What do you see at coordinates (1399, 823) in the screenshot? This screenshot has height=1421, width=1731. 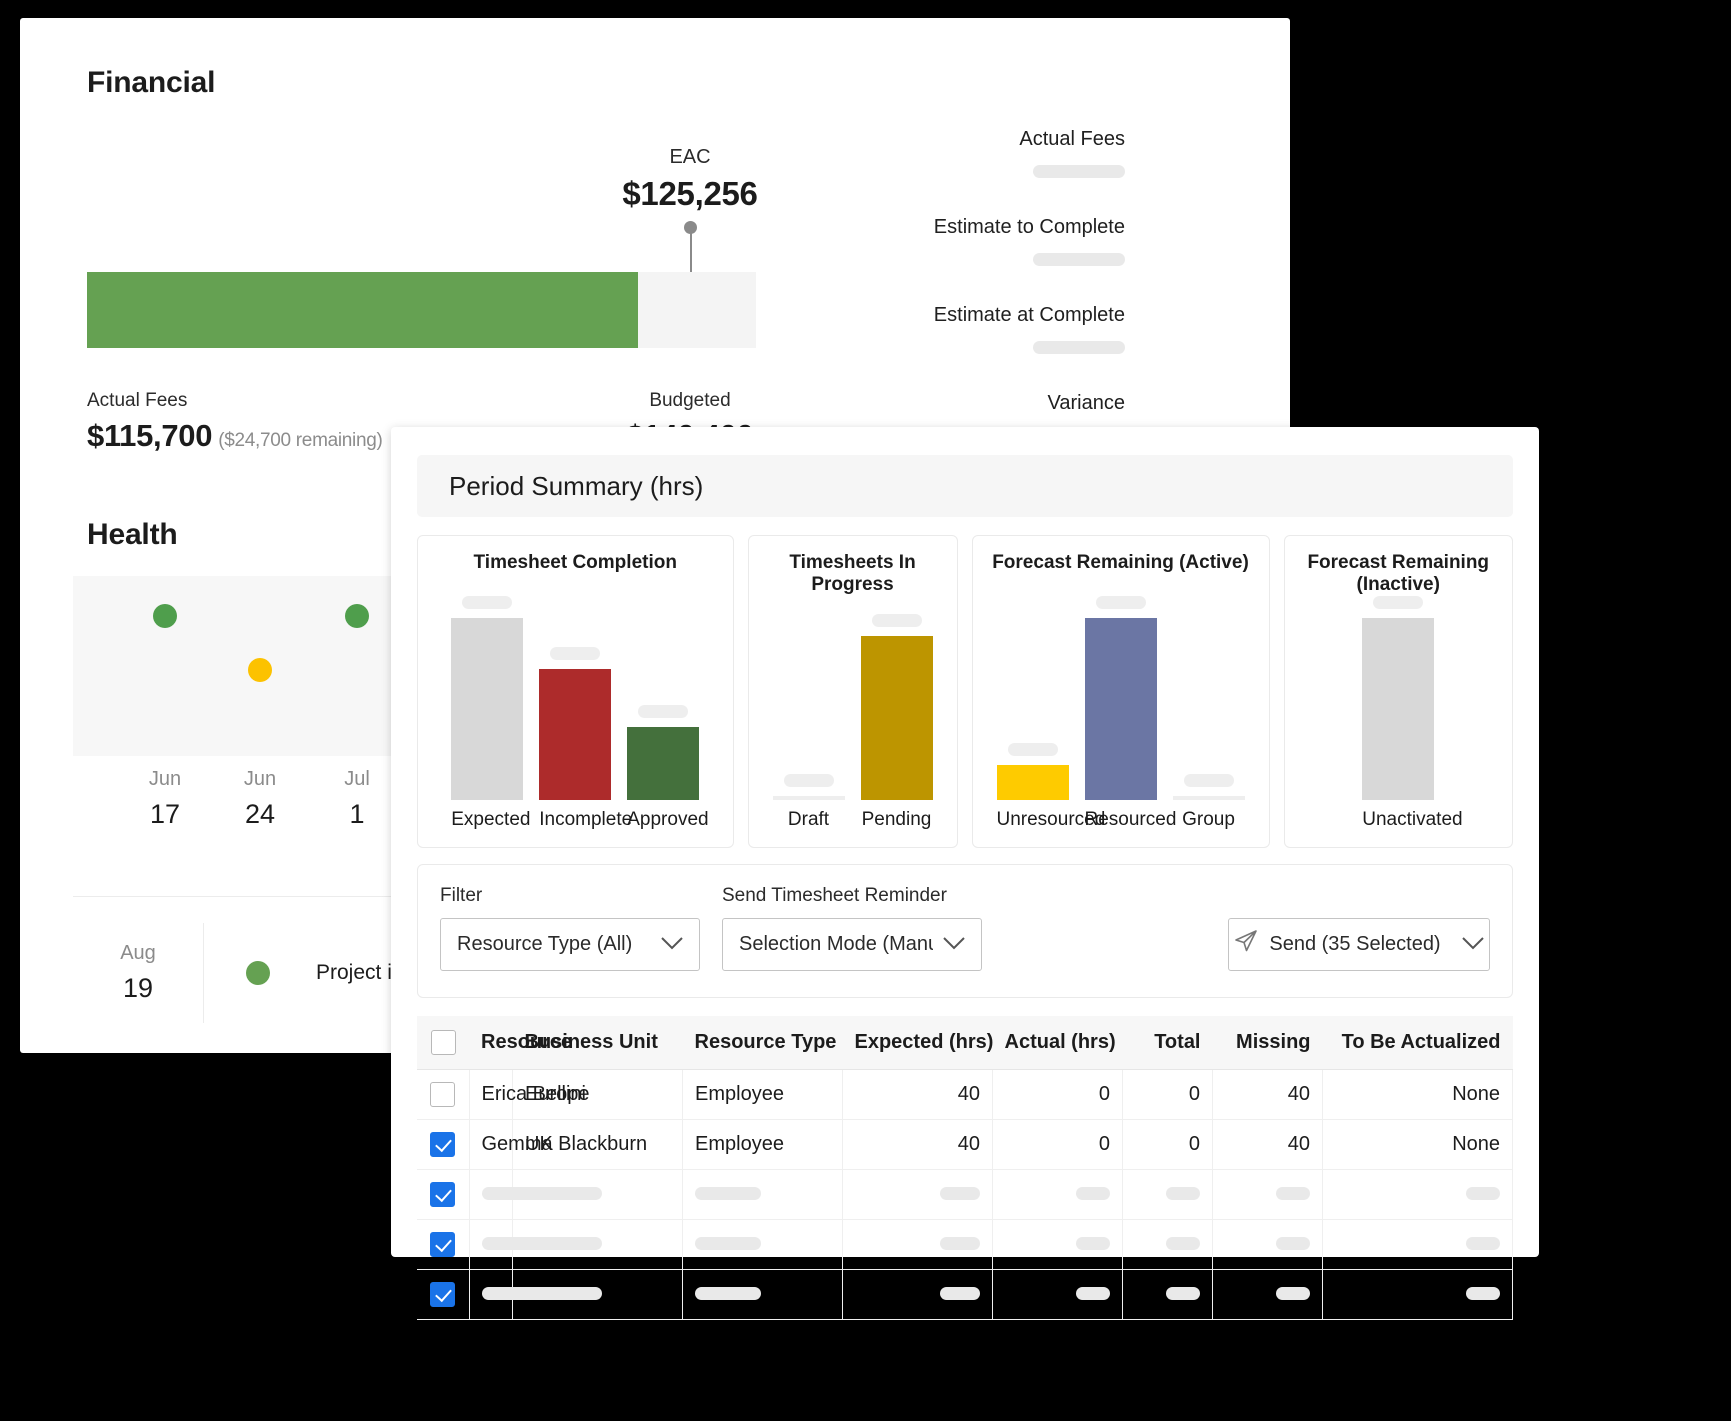 I see `chart-category-labels: Unactivated` at bounding box center [1399, 823].